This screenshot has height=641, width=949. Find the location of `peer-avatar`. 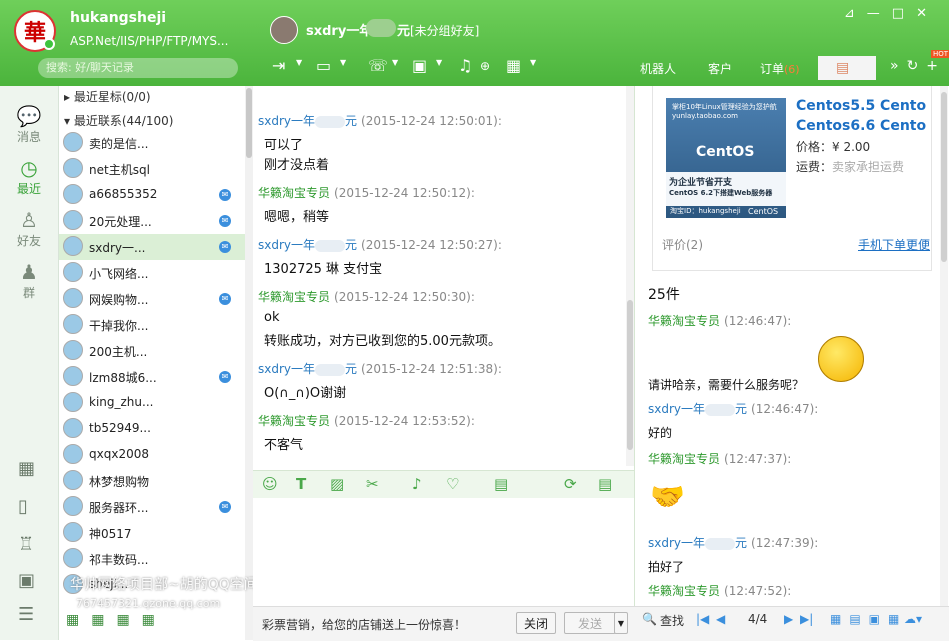

peer-avatar is located at coordinates (284, 30).